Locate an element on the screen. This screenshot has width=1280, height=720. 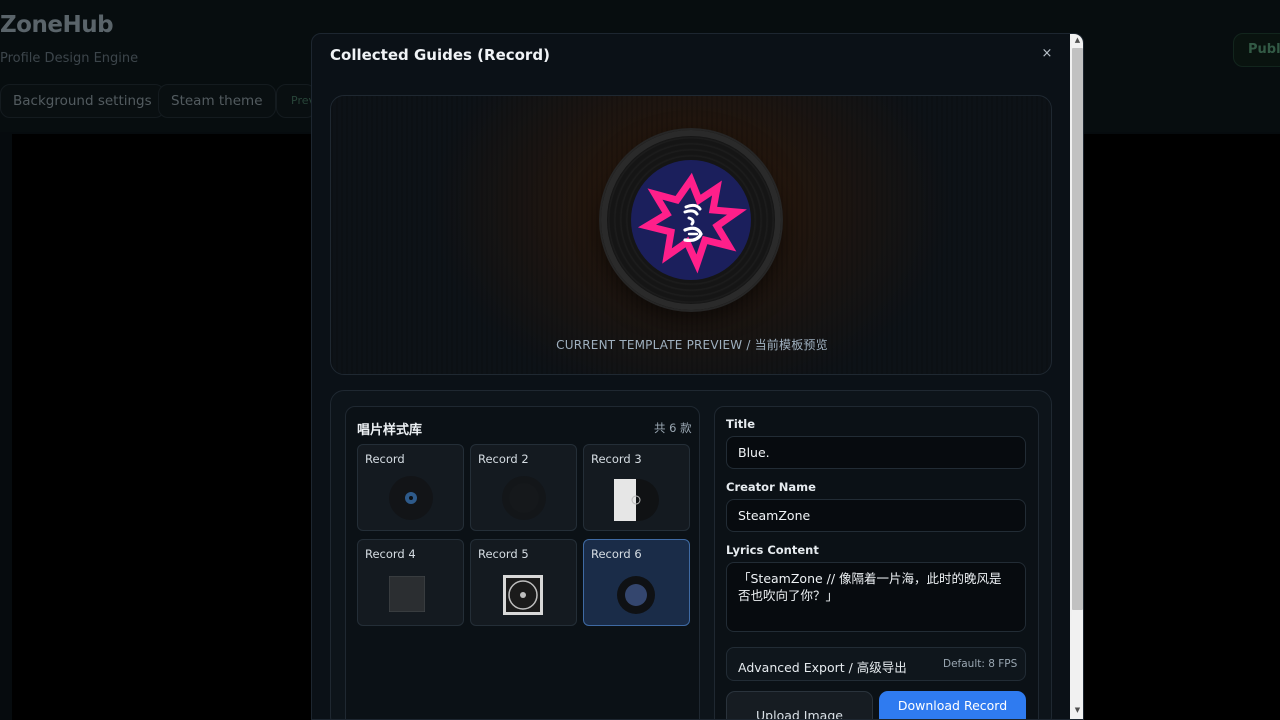
close-icon: × is located at coordinates (1047, 54).